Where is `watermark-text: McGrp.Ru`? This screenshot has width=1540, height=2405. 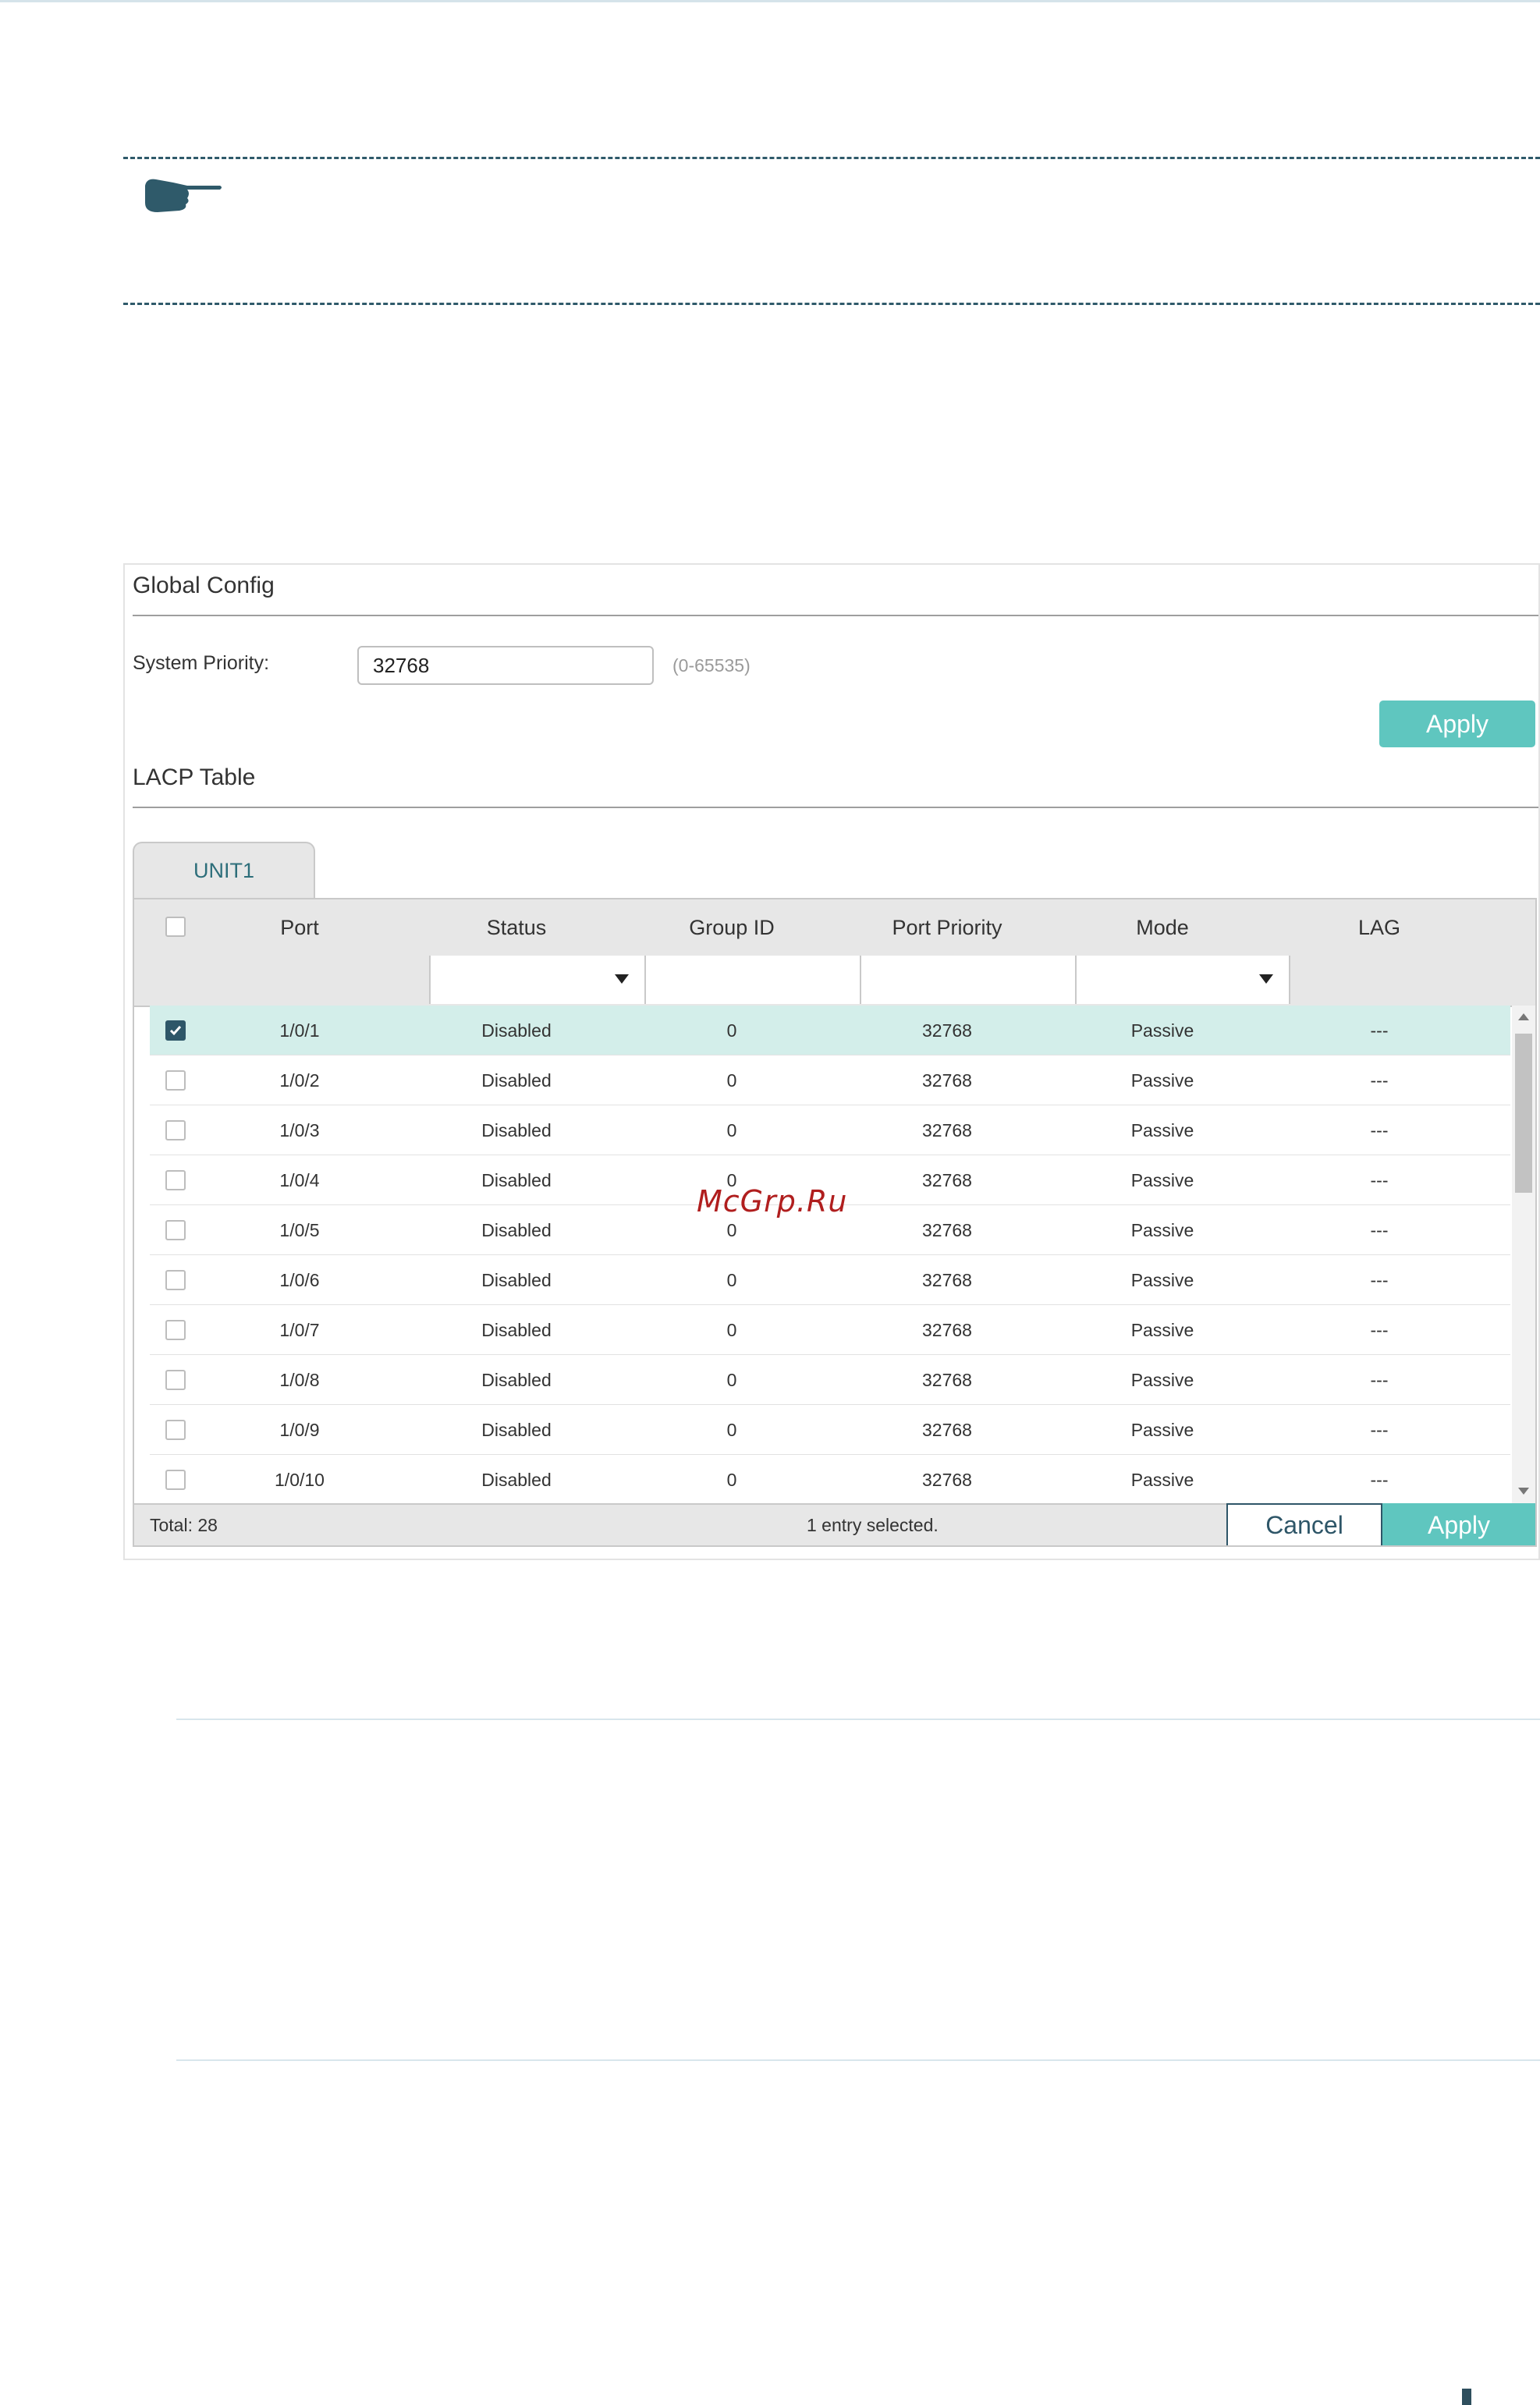 watermark-text: McGrp.Ru is located at coordinates (772, 1201).